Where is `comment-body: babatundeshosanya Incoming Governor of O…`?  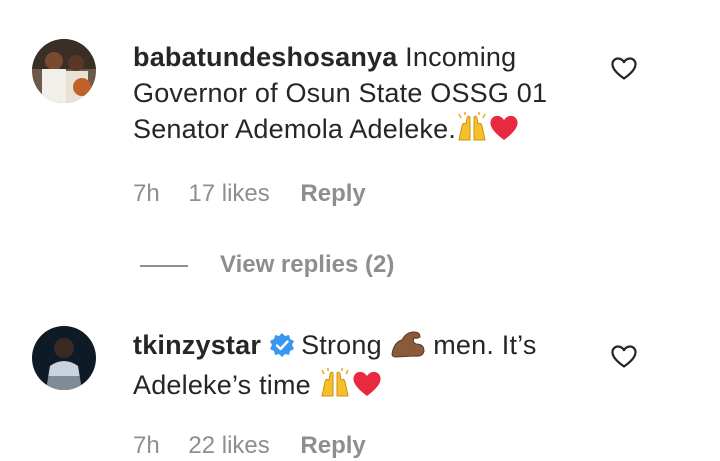
comment-body: babatundeshosanya Incoming Governor of O… is located at coordinates (353, 95).